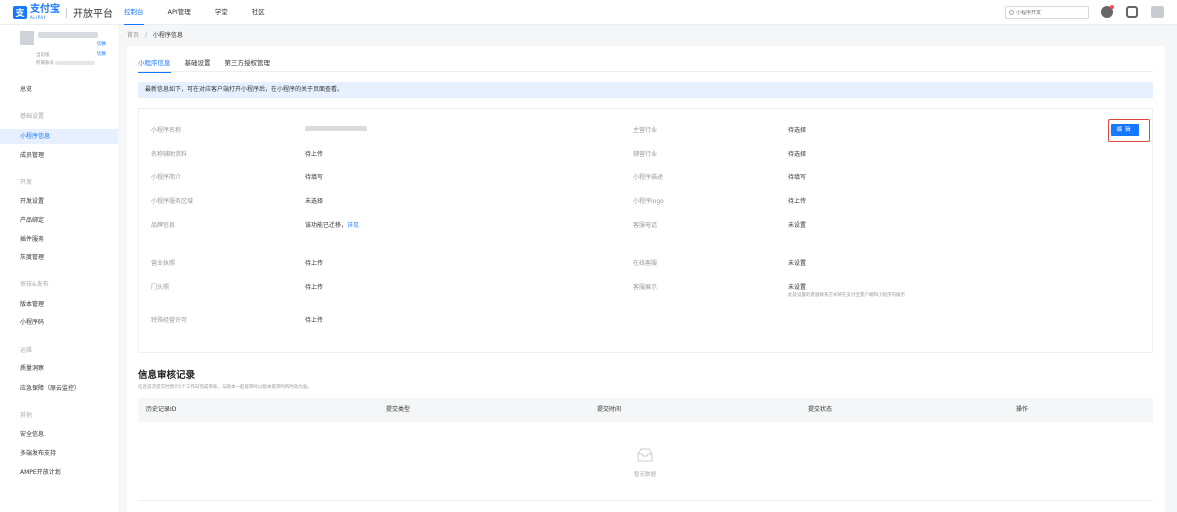 This screenshot has width=1177, height=512. Describe the element at coordinates (59, 89) in the screenshot. I see `sidebar-item: 总览` at that location.